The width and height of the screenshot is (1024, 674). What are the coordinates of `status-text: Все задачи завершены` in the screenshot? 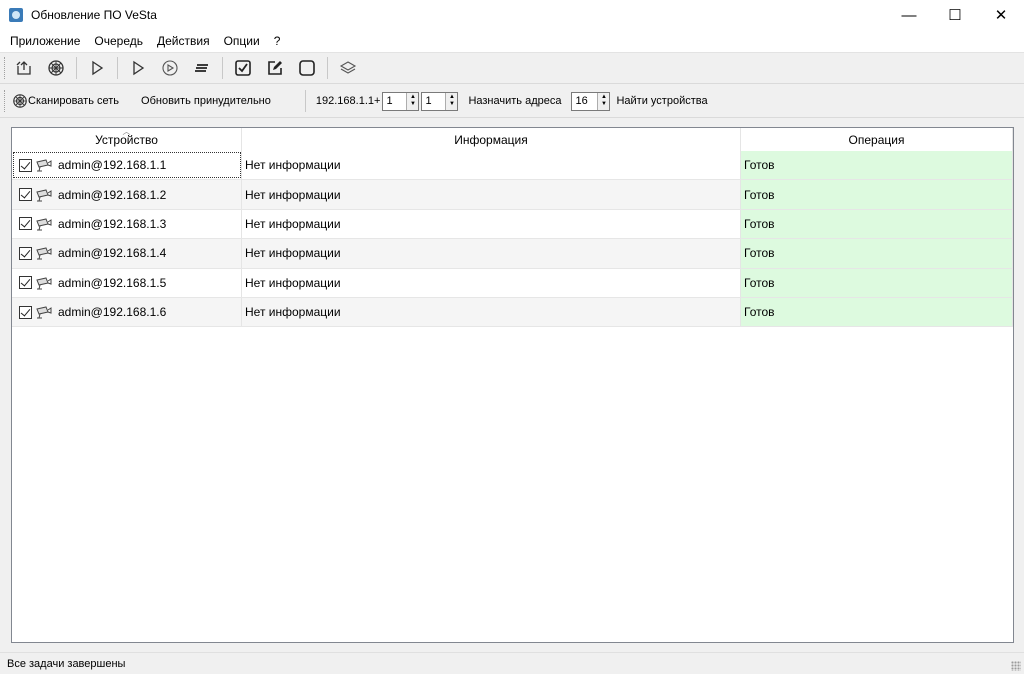 It's located at (66, 663).